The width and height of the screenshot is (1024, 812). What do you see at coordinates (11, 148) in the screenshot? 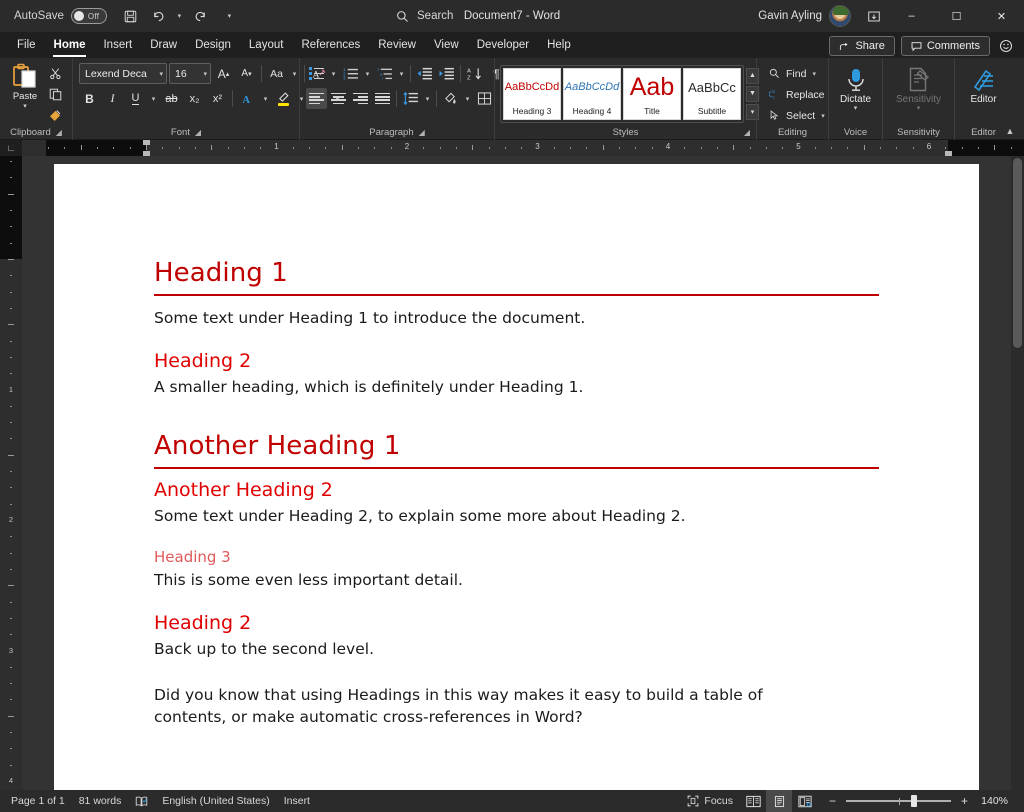
I see `tab-stop-left-icon: ∟` at bounding box center [11, 148].